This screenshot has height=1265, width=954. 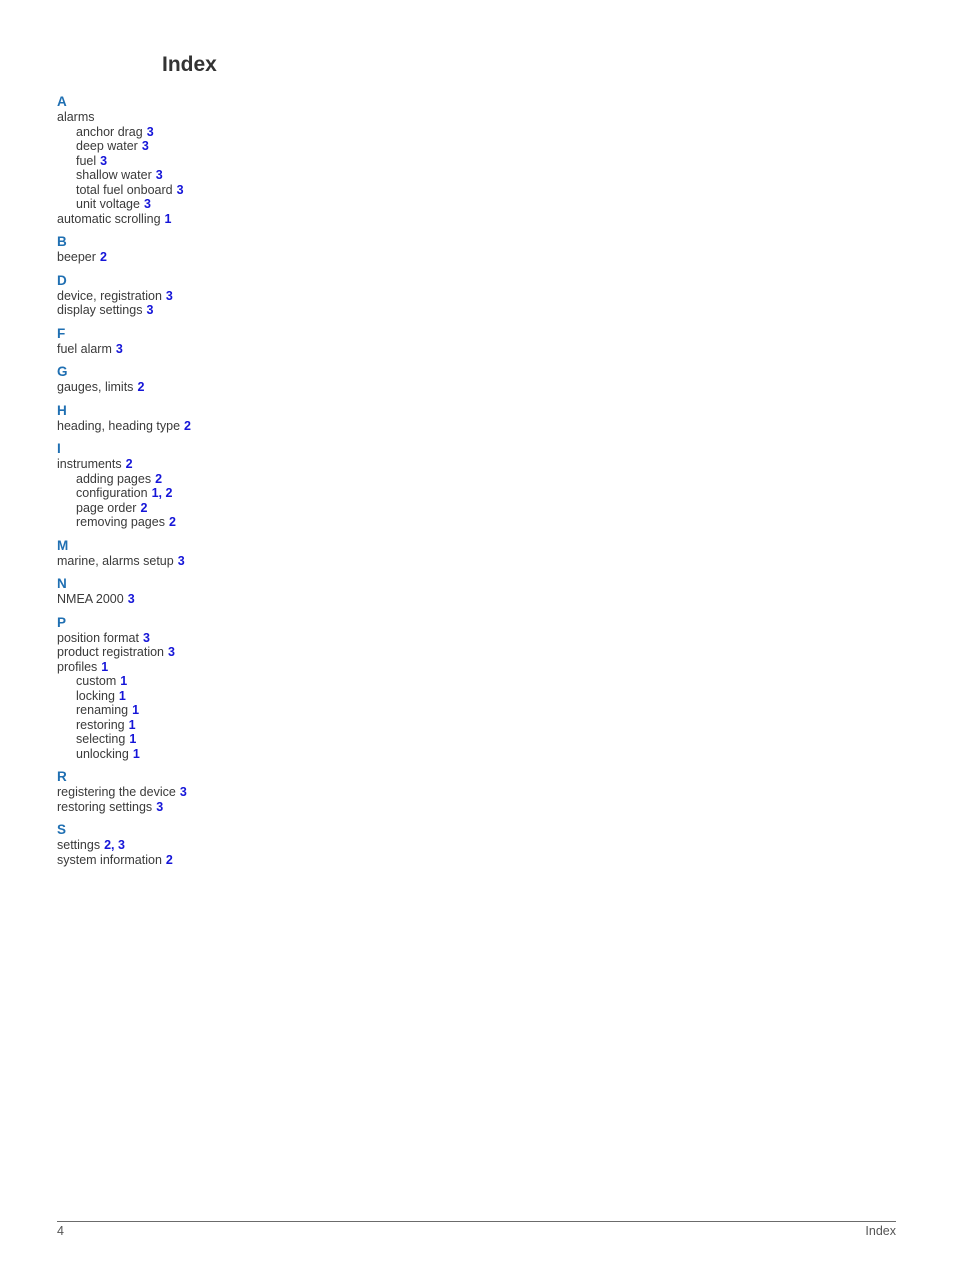 I want to click on index-entry: restoring settings 3, so click(x=207, y=807).